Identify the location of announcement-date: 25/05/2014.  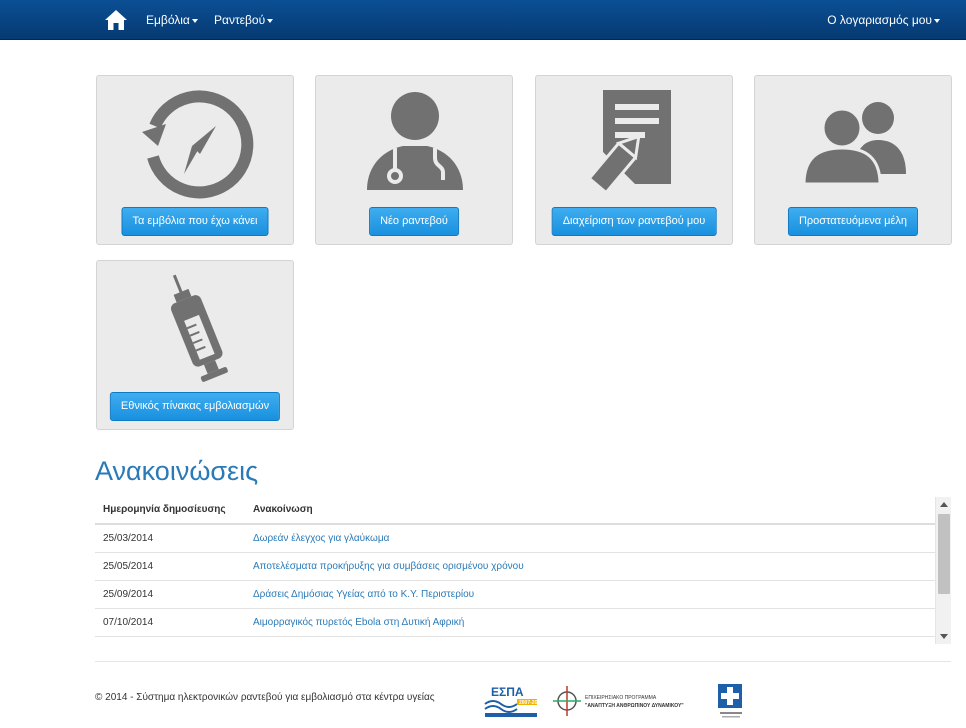
(170, 566).